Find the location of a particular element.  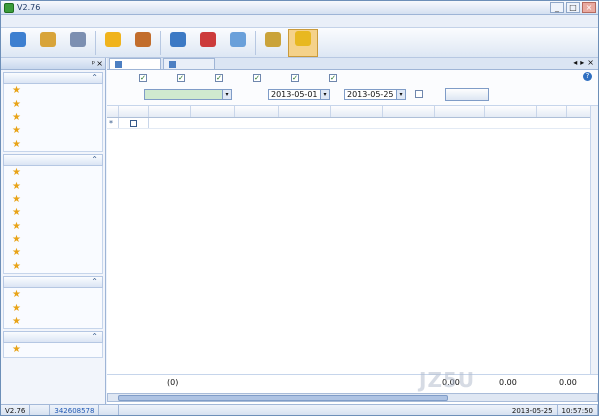

pin-icon: ᵖ is located at coordinates (93, 63).